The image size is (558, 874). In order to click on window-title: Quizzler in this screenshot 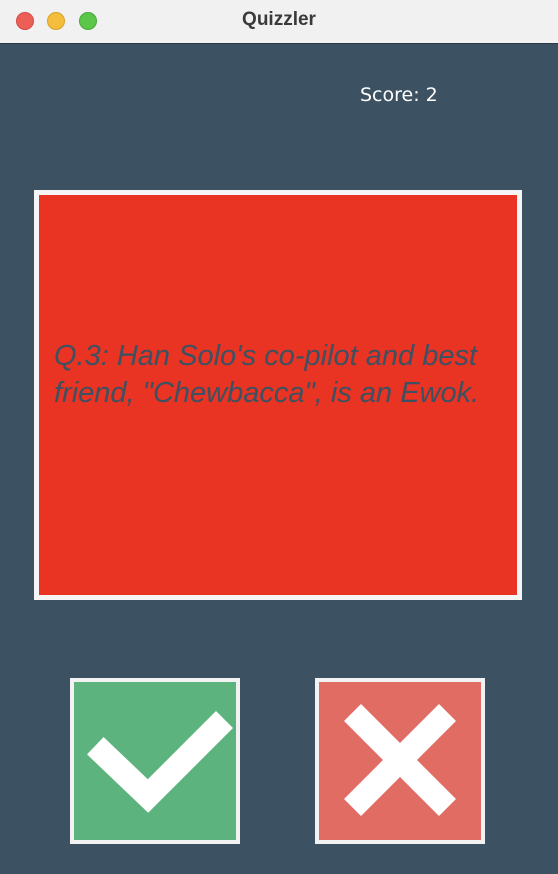, I will do `click(279, 19)`.